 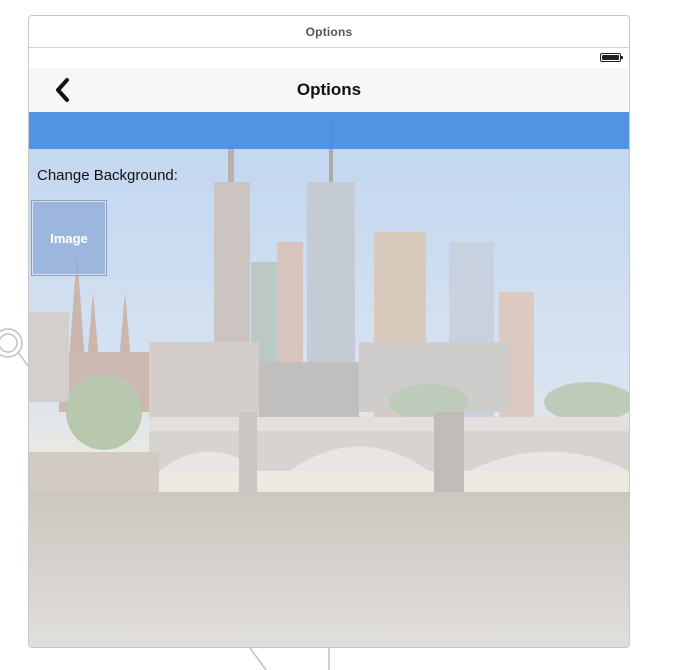 What do you see at coordinates (329, 58) in the screenshot?
I see `status-bar` at bounding box center [329, 58].